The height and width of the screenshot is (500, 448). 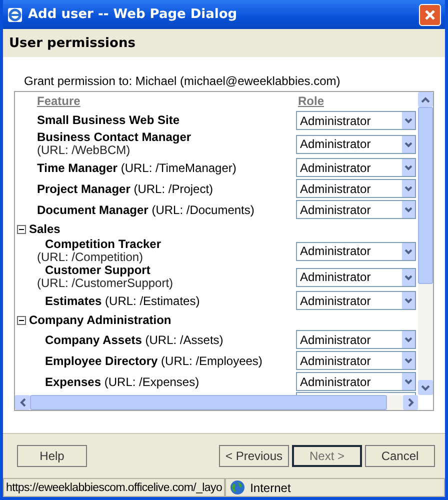 What do you see at coordinates (122, 381) in the screenshot?
I see `feature-label: Expenses (URL: /Expenses)` at bounding box center [122, 381].